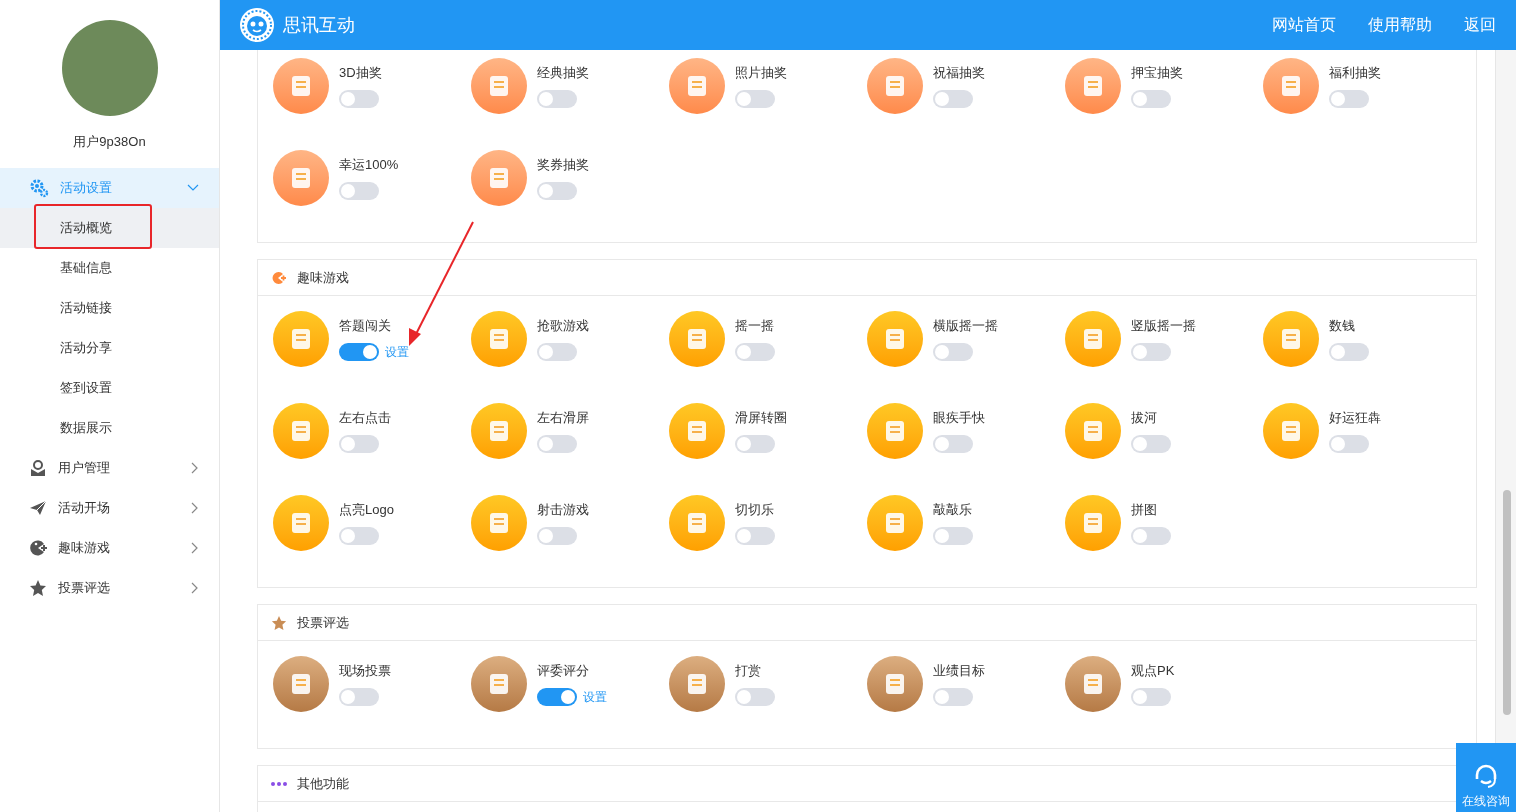 The image size is (1516, 812). I want to click on user-name: 用户9p38On, so click(109, 142).